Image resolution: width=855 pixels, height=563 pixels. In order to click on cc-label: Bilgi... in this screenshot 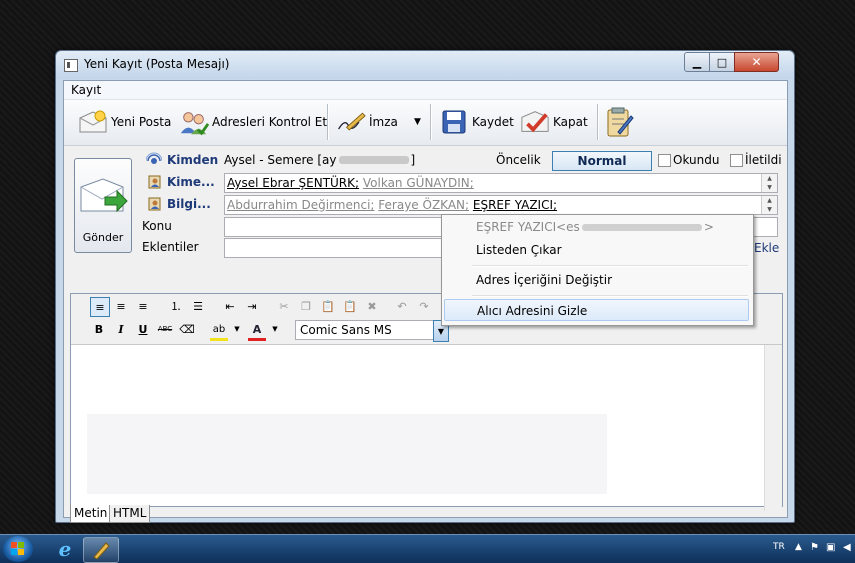, I will do `click(189, 204)`.